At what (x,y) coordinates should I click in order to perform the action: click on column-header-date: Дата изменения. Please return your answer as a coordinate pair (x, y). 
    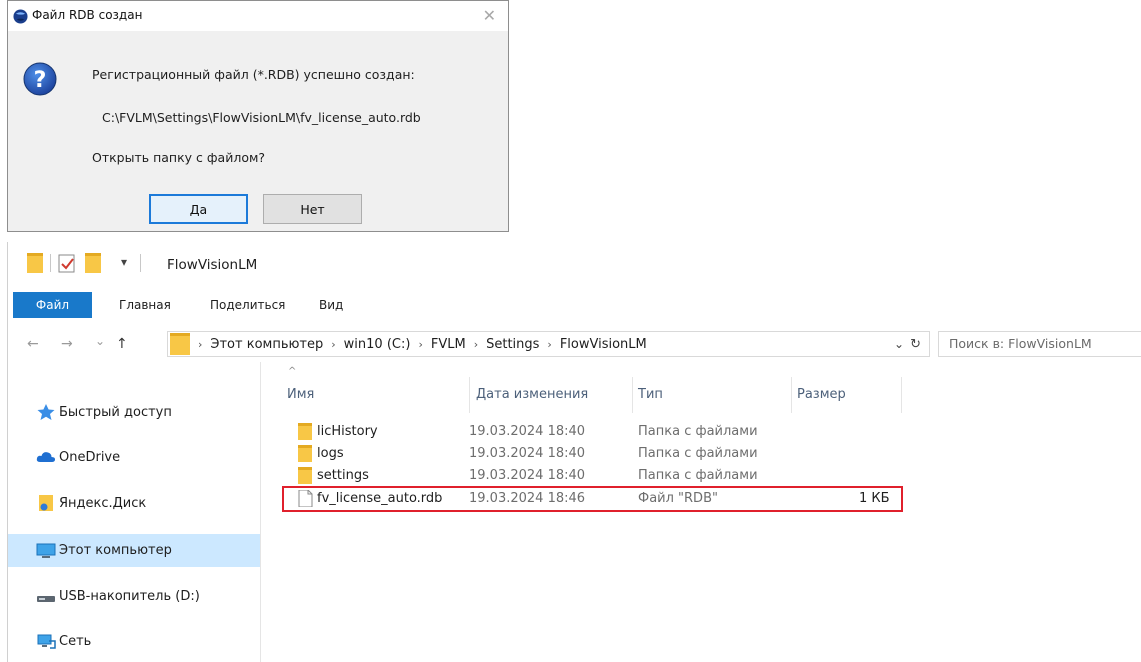
    Looking at the image, I should click on (532, 394).